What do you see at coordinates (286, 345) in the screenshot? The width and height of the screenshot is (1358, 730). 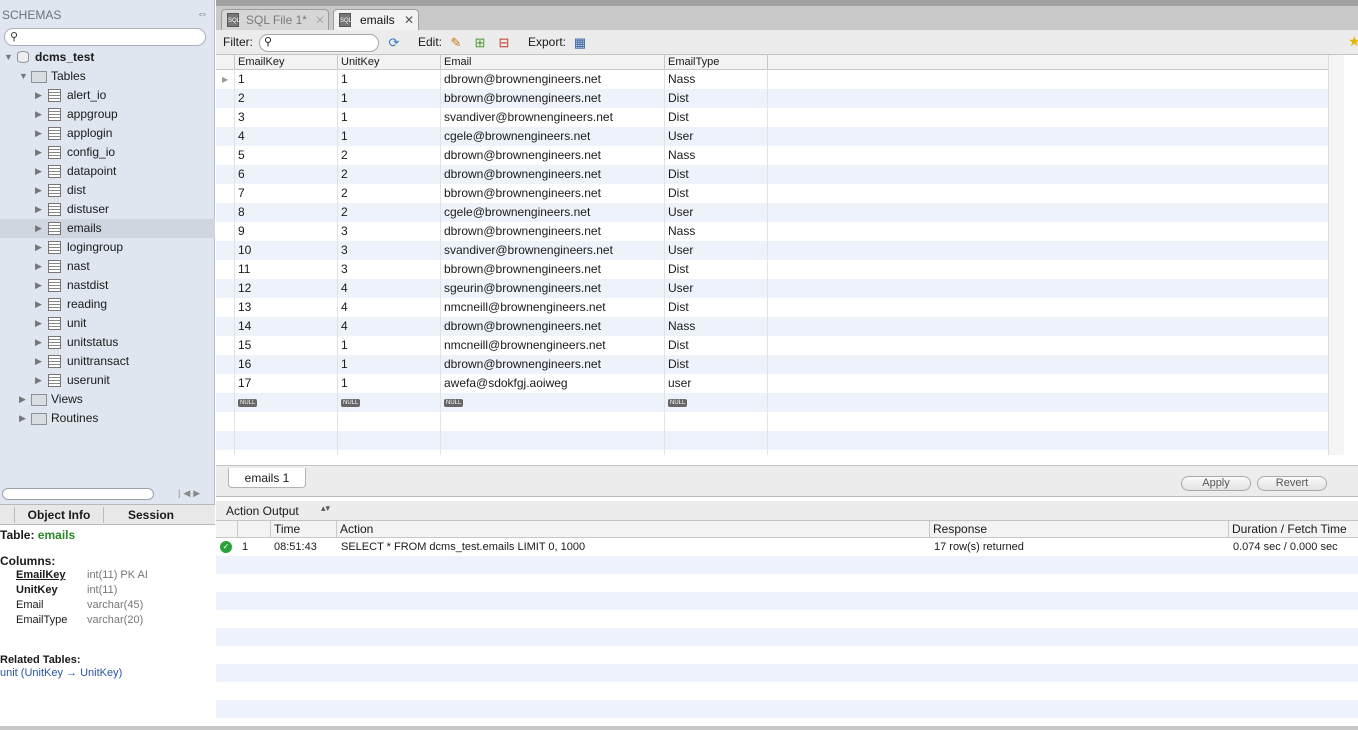 I see `table-cell: 15` at bounding box center [286, 345].